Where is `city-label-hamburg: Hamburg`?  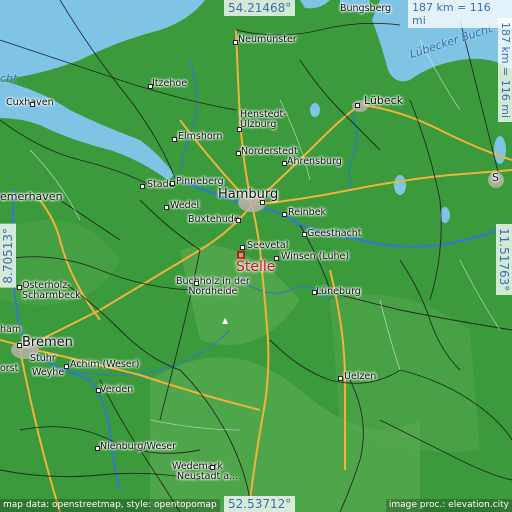
city-label-hamburg: Hamburg is located at coordinates (248, 194).